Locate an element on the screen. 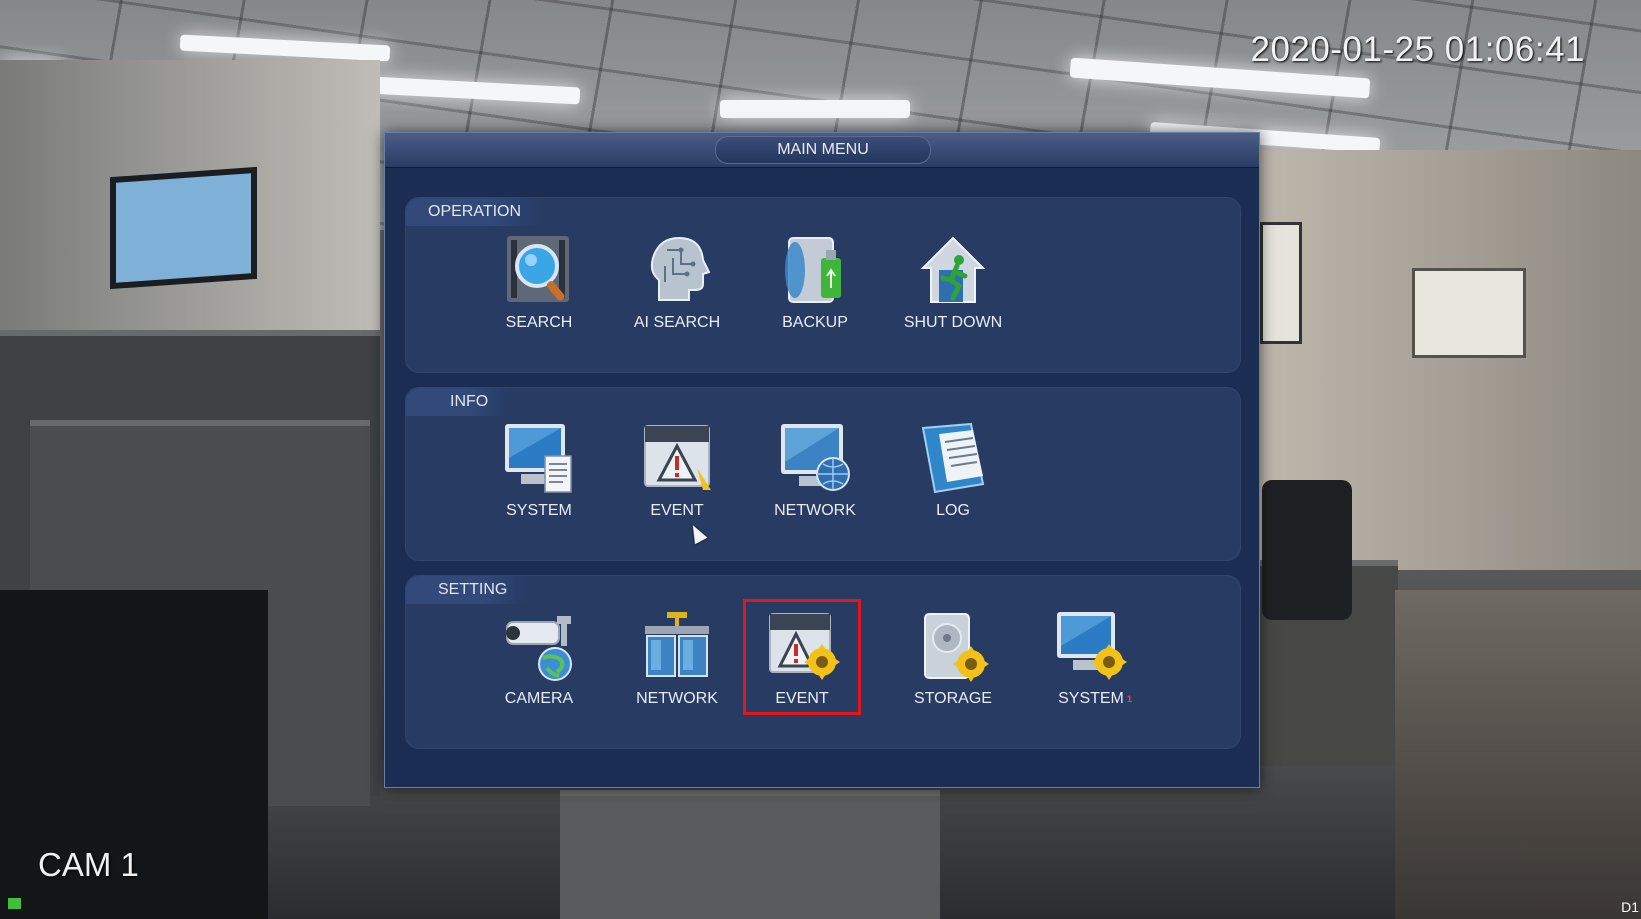 Image resolution: width=1641 pixels, height=919 pixels. operation-backup-item: BACKUP is located at coordinates (815, 281).